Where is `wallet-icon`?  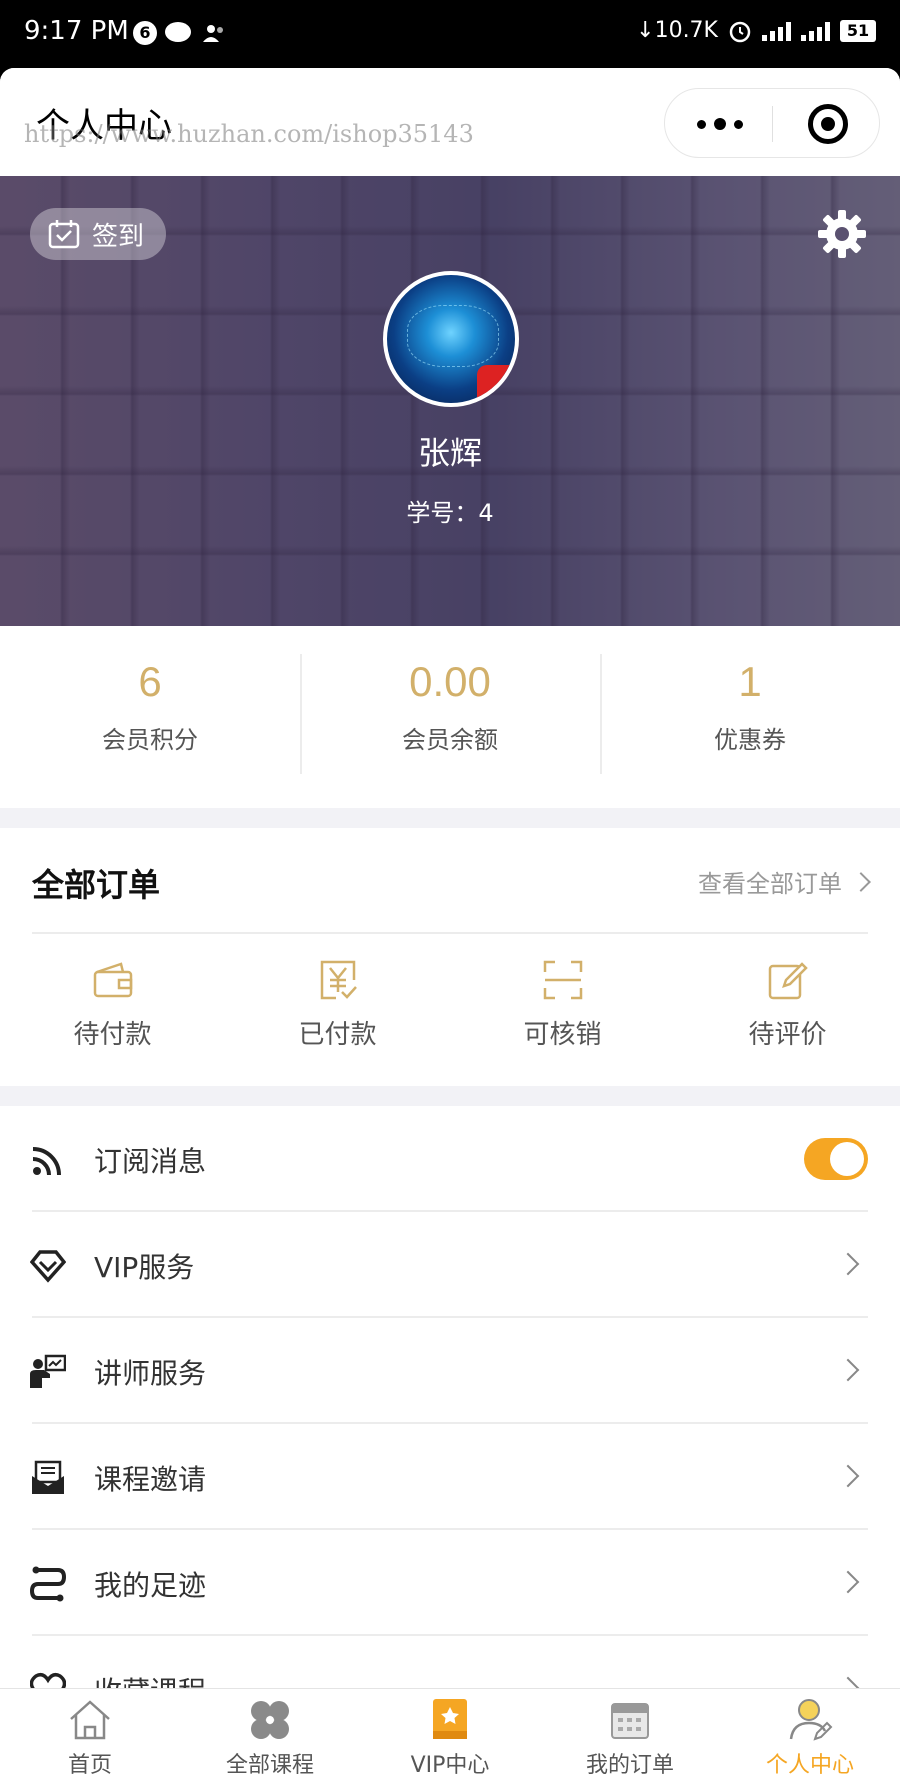
wallet-icon is located at coordinates (112, 980).